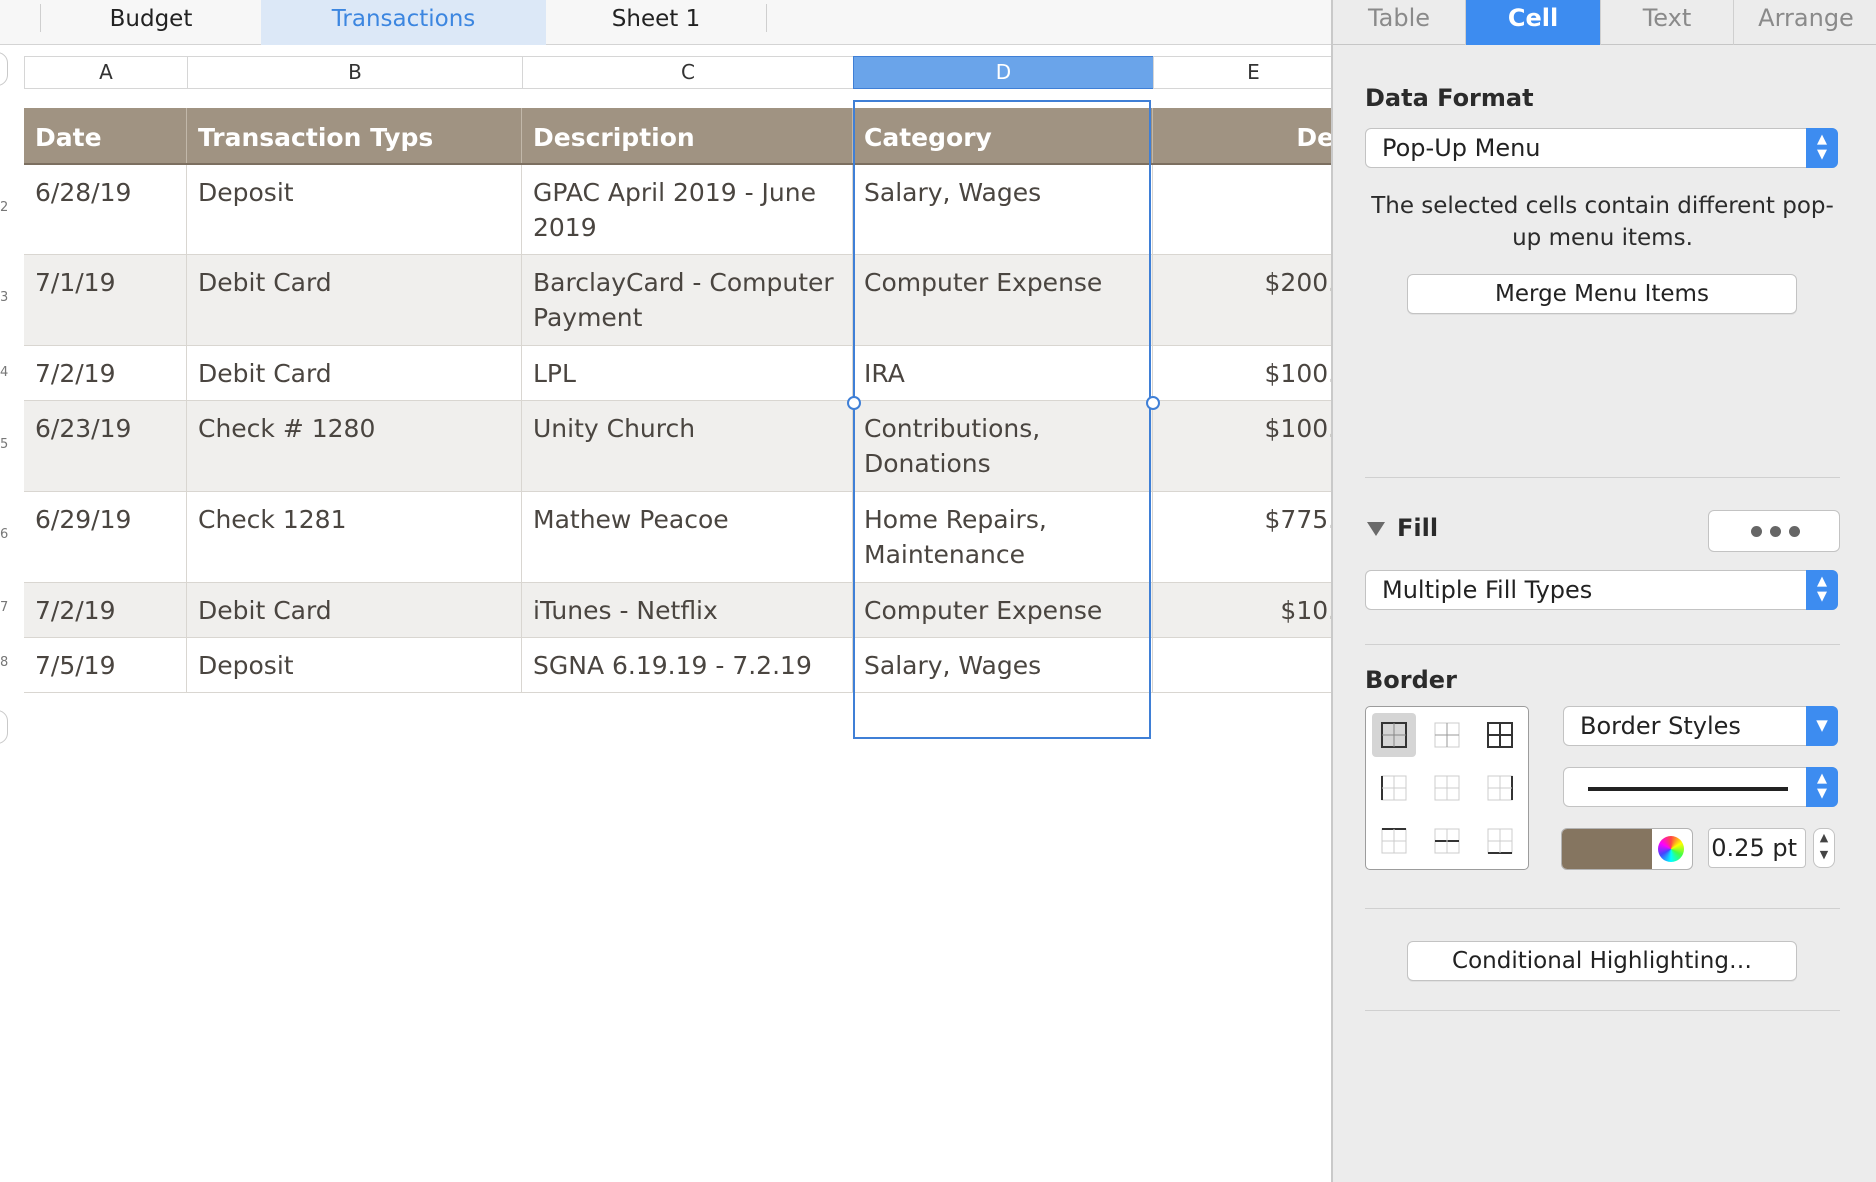  What do you see at coordinates (1756, 531) in the screenshot?
I see `dot-icon` at bounding box center [1756, 531].